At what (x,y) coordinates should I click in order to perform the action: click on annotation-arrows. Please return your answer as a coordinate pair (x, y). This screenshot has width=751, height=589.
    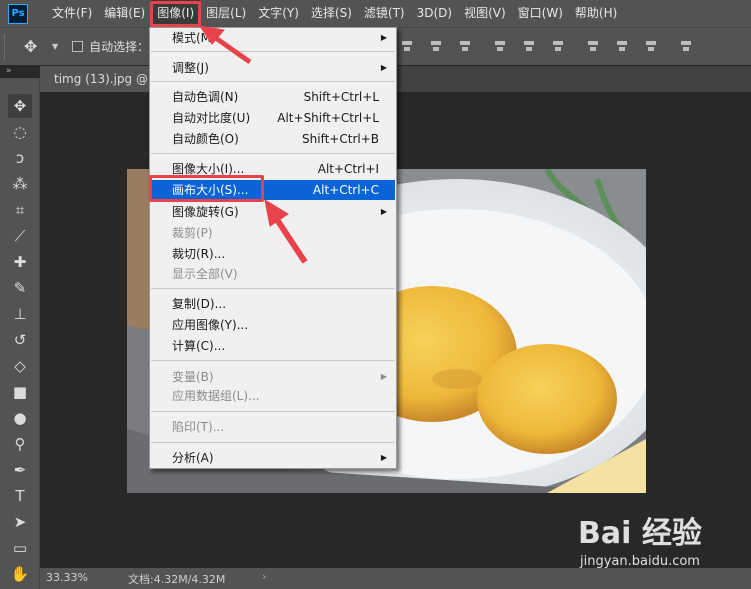
    Looking at the image, I should click on (253, 144).